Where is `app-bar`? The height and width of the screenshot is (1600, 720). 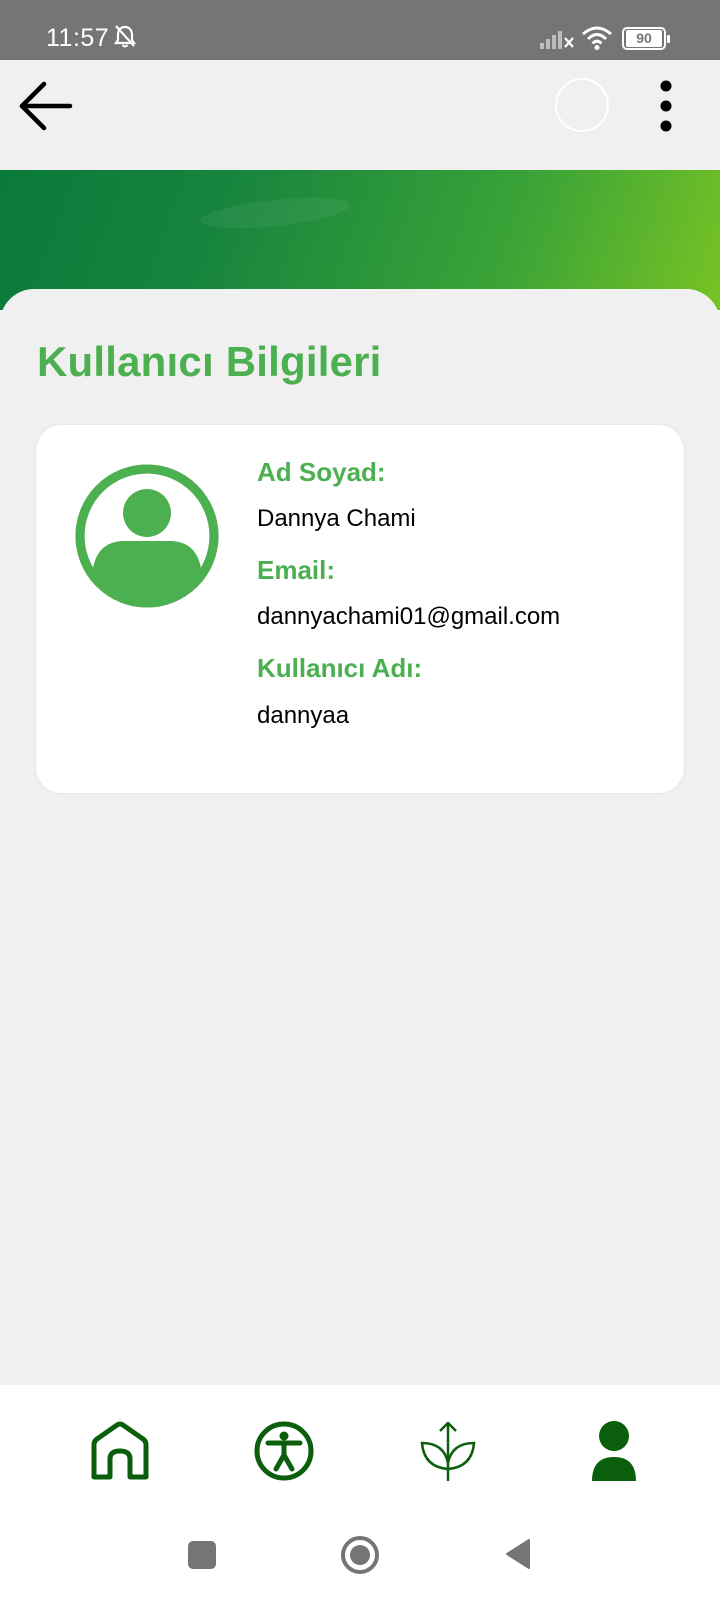 app-bar is located at coordinates (360, 115).